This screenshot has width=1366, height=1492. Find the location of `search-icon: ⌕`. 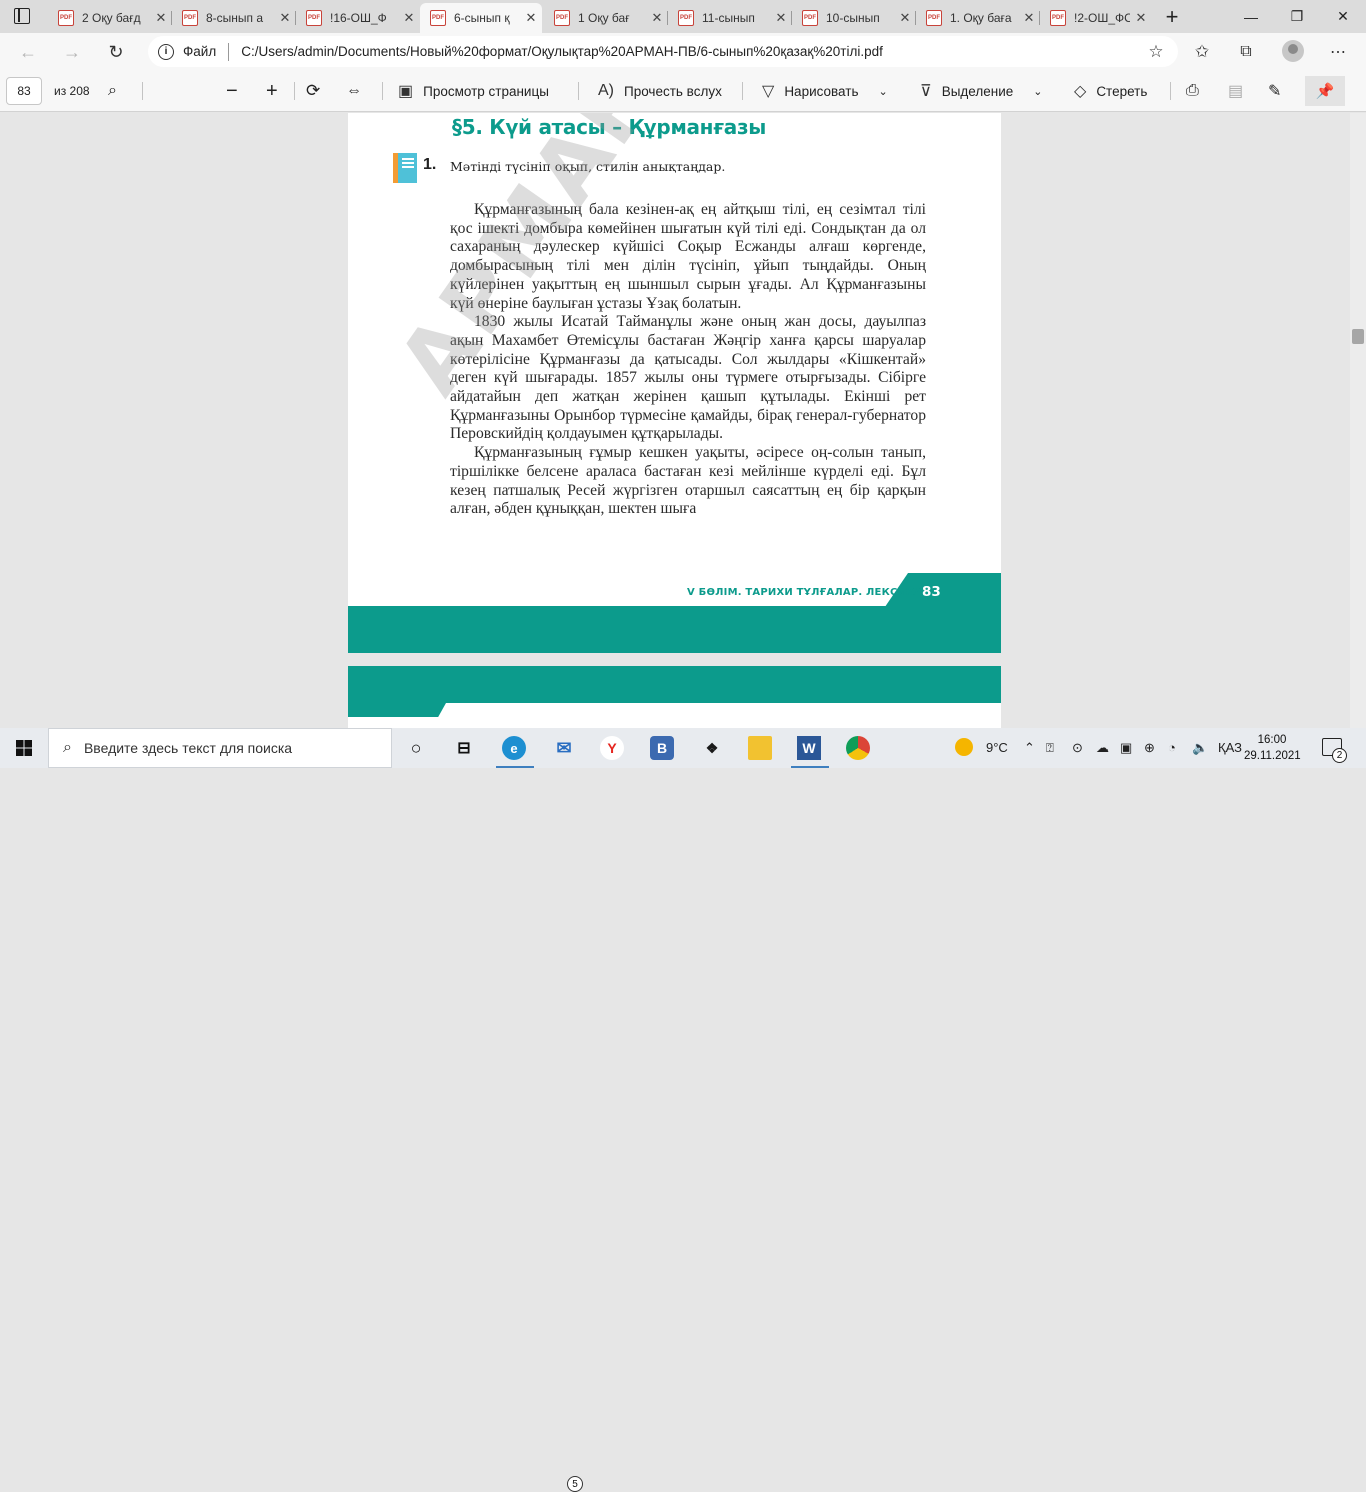

search-icon: ⌕ is located at coordinates (112, 91).